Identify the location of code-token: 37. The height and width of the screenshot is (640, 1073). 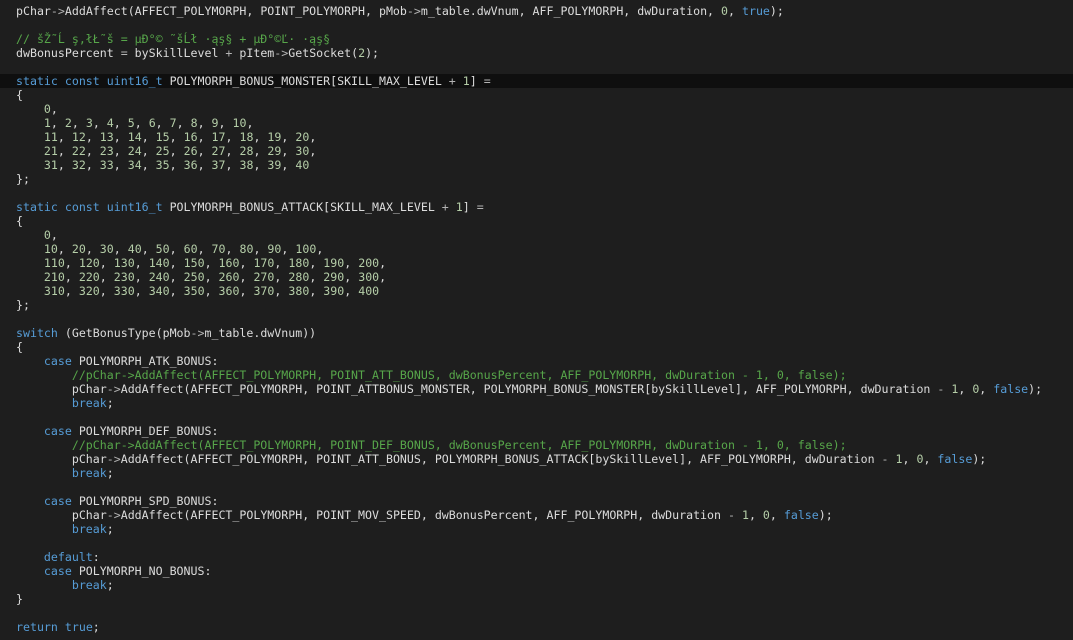
(218, 165).